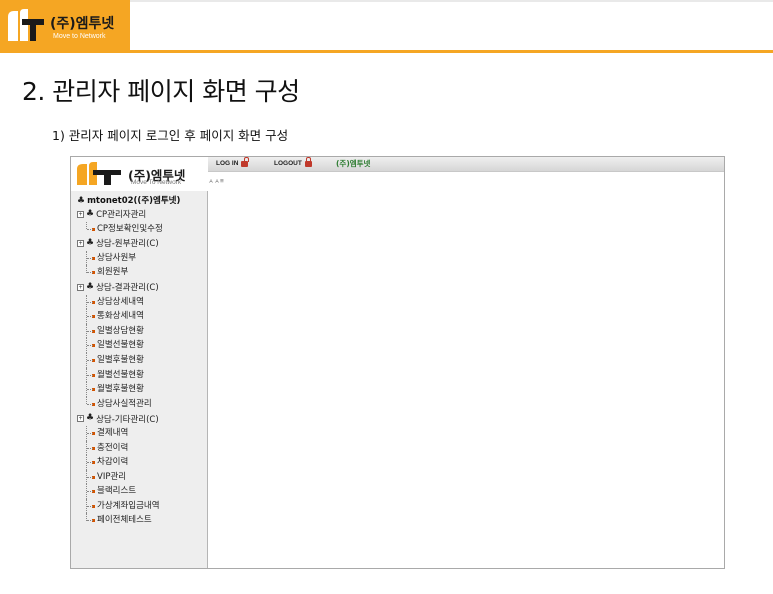 The image size is (773, 594). Describe the element at coordinates (142, 491) in the screenshot. I see `tree-item: 블랙리스트` at that location.